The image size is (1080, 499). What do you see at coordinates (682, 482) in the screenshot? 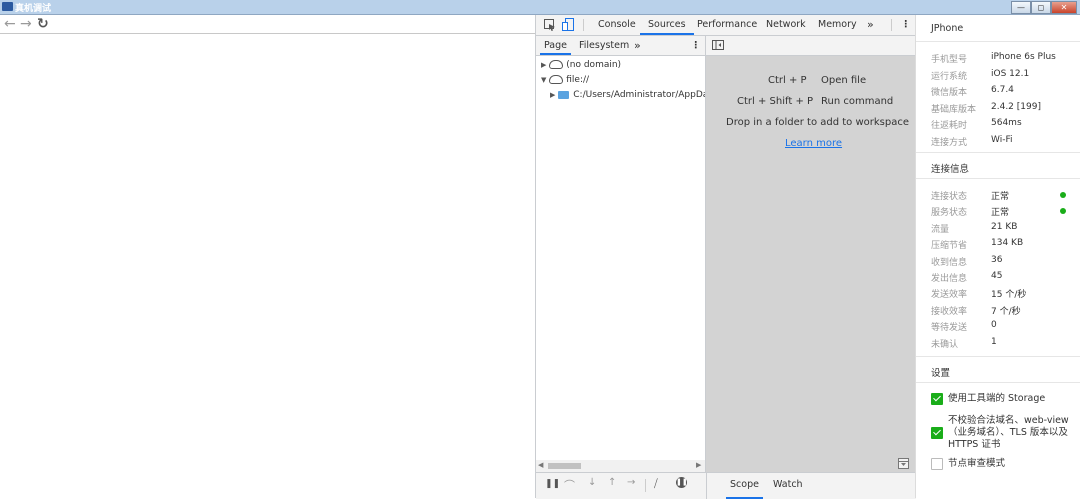
I see `pause-on-exceptions-icon: ❚❚` at bounding box center [682, 482].